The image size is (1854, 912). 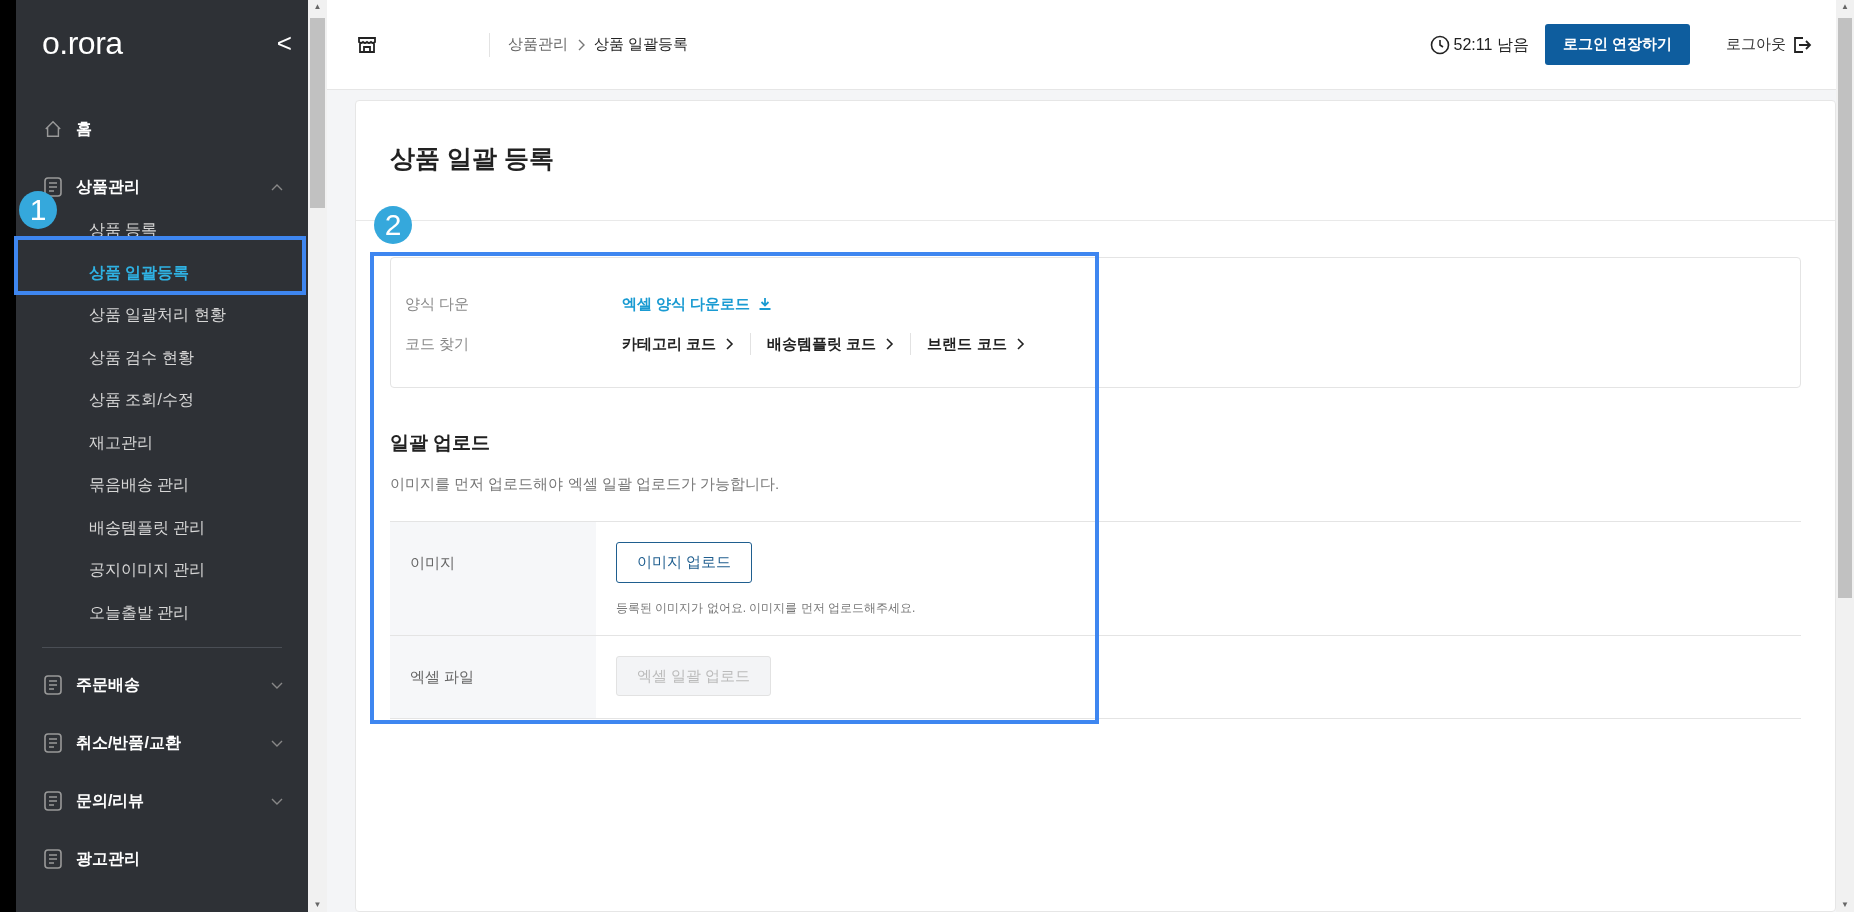 I want to click on extend-login-button: 로그인 연장하기, so click(x=1617, y=44).